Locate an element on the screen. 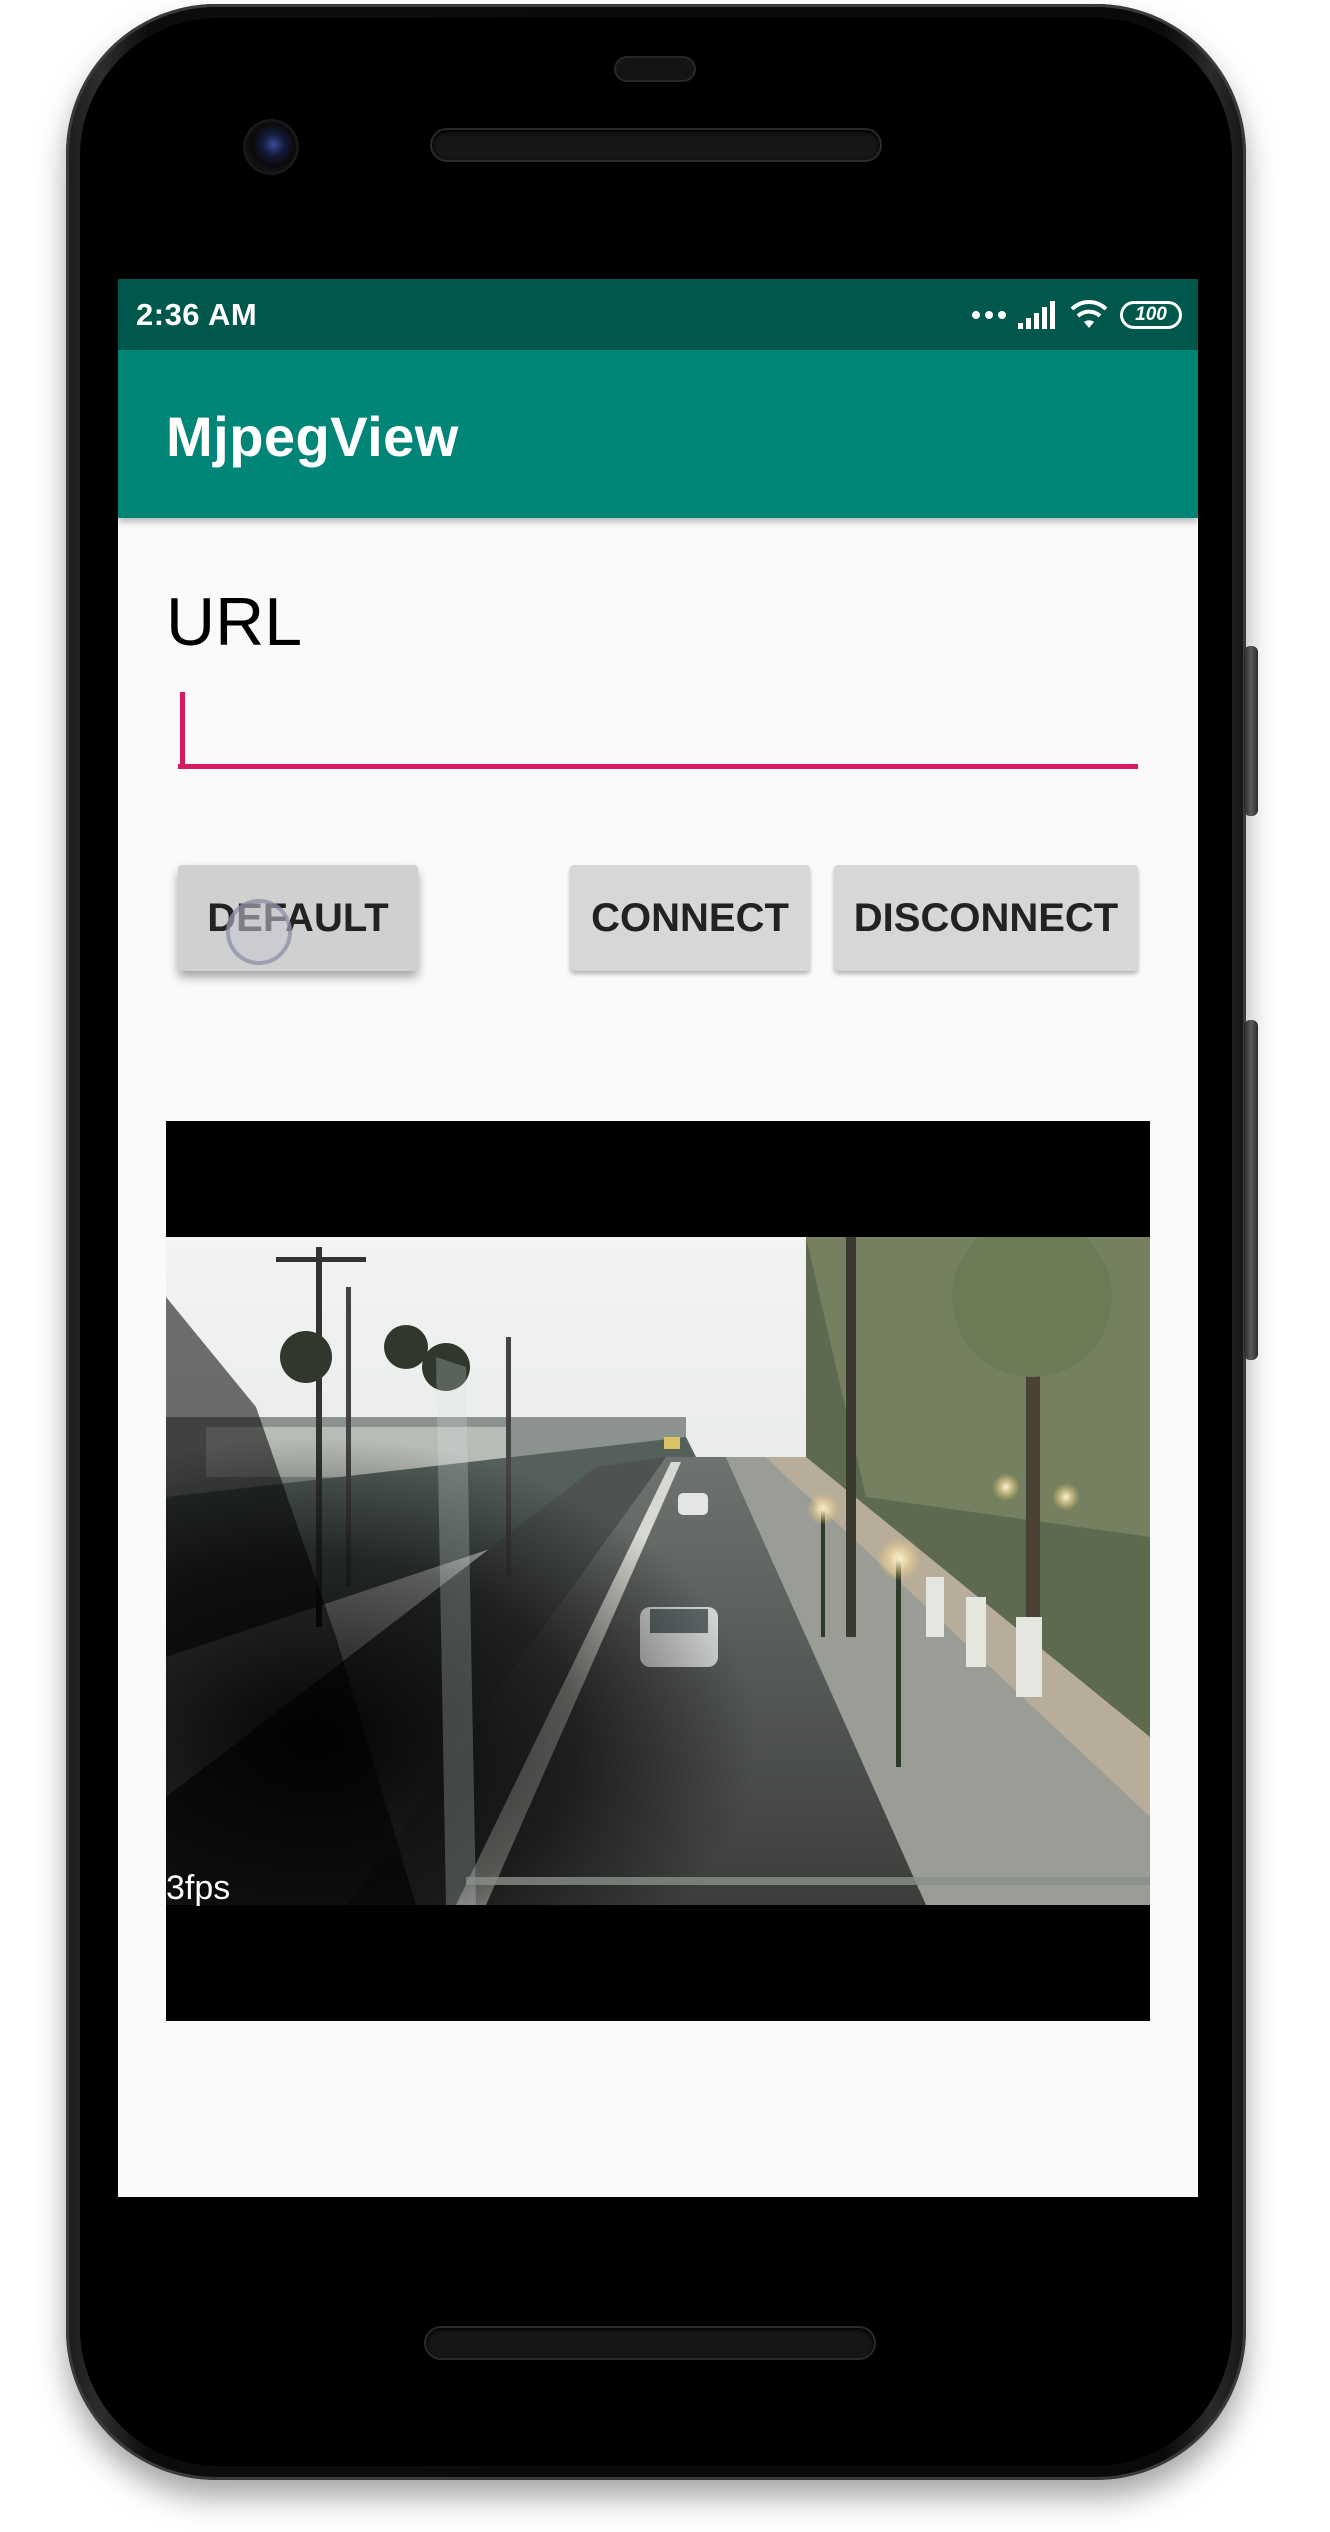  status-time: 2:36 AM is located at coordinates (197, 314).